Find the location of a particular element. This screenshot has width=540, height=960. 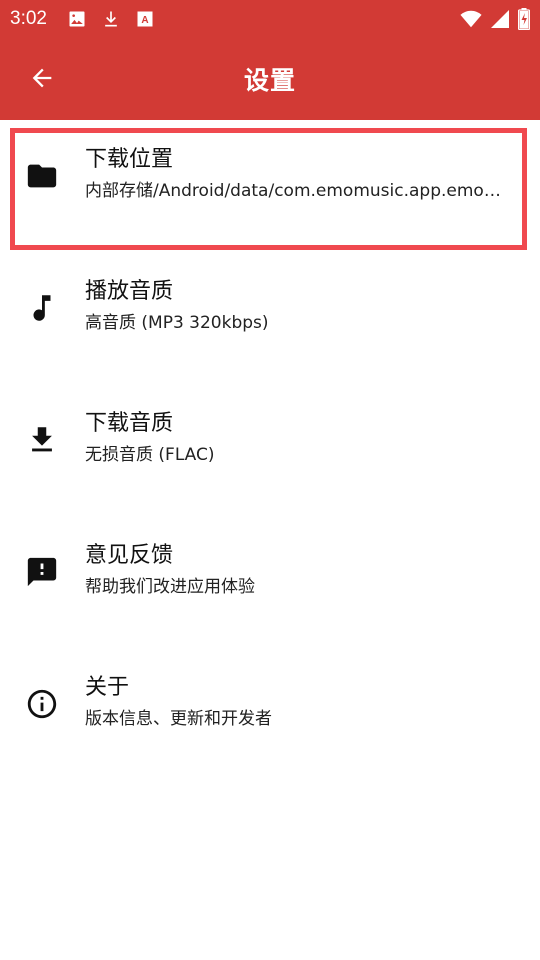

setting-feedback: 意见反馈 帮助我们改进应用体验 is located at coordinates (270, 582).